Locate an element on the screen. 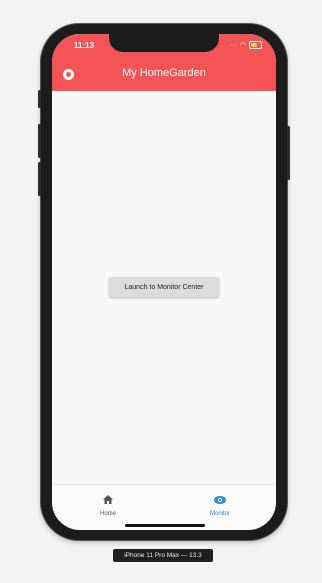  home-icon is located at coordinates (108, 499).